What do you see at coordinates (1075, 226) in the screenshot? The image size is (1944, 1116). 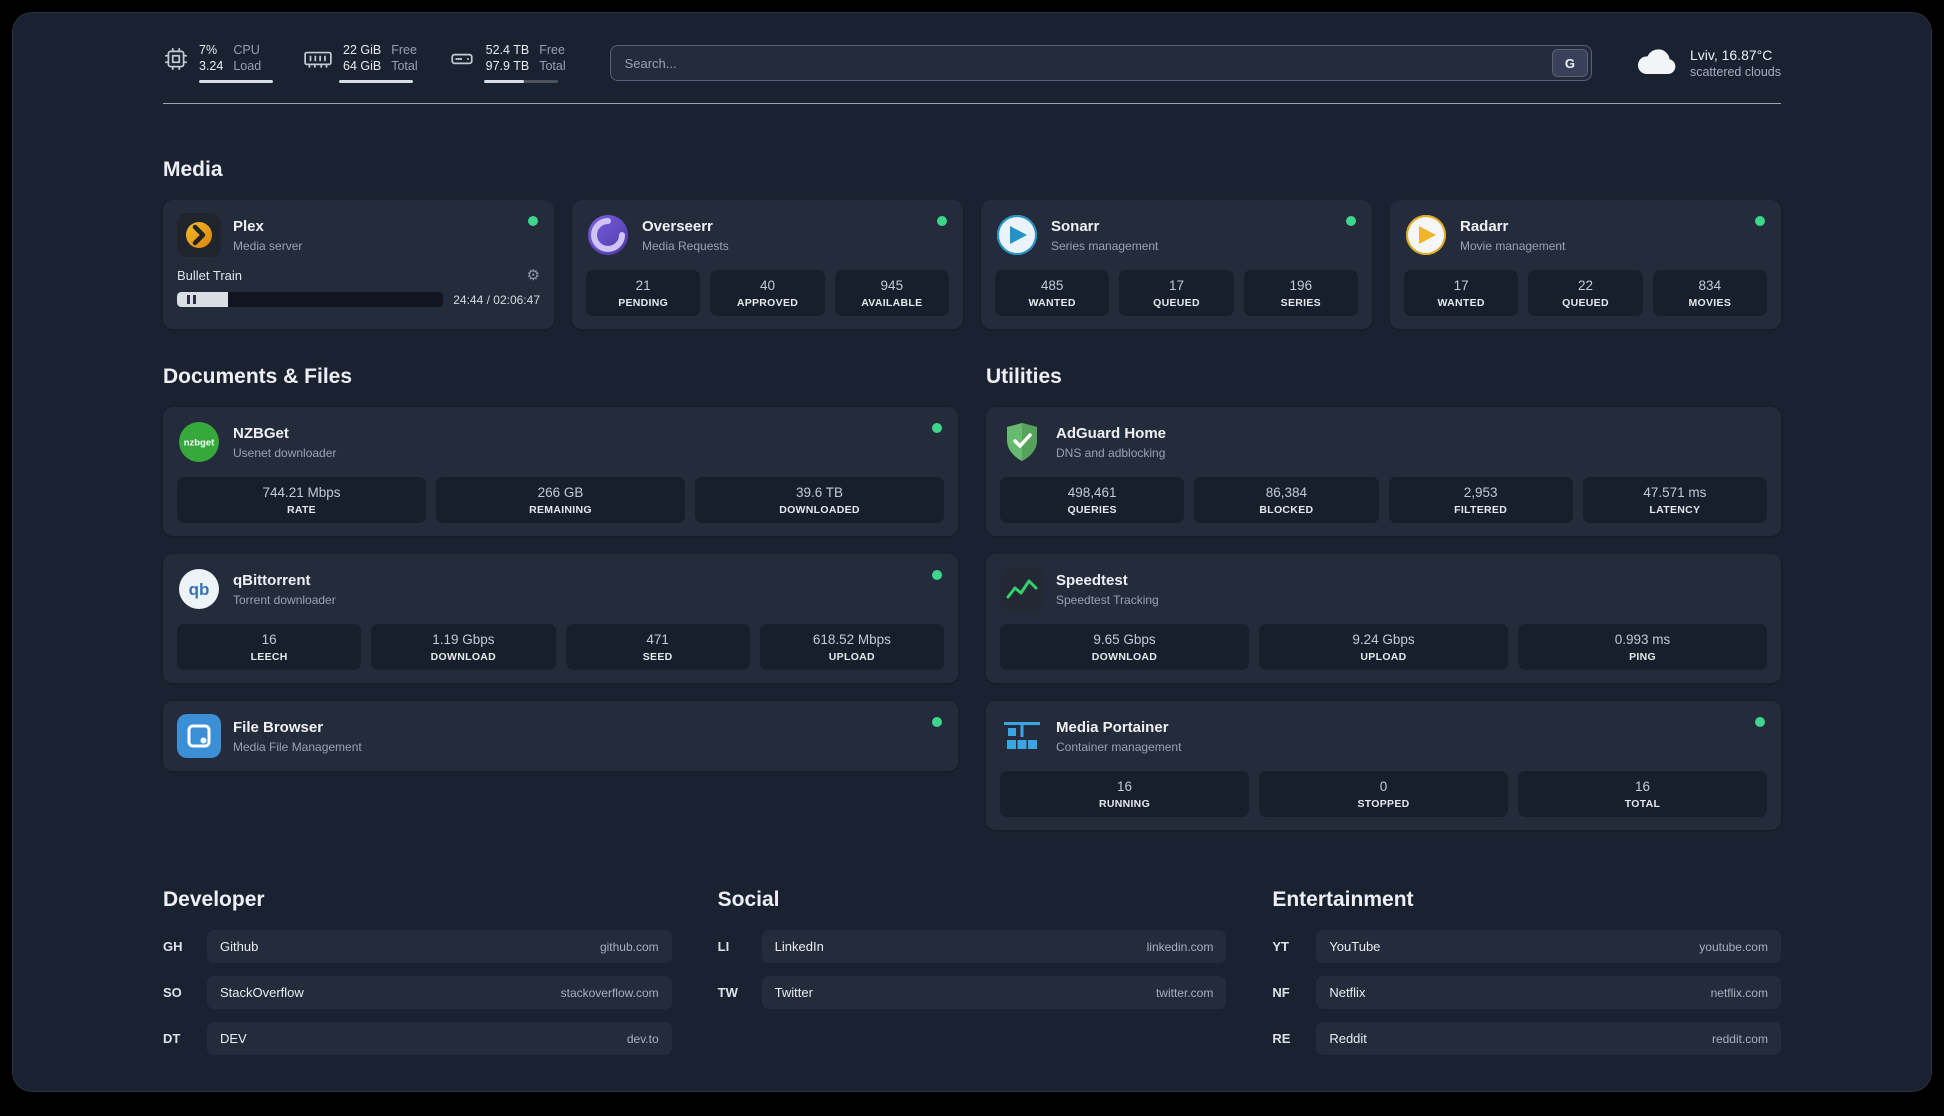 I see `service-name: Sonarr` at bounding box center [1075, 226].